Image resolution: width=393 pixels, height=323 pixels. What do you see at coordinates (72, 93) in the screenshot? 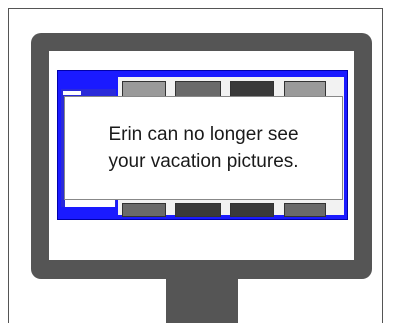
I see `sidebar-label-mark` at bounding box center [72, 93].